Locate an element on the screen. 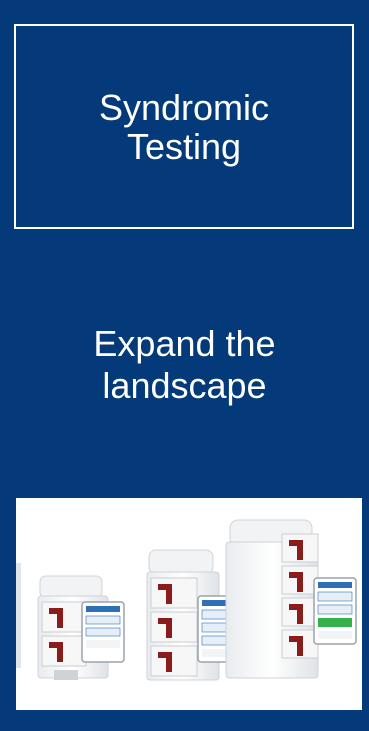  instrument-unit-large is located at coordinates (291, 599).